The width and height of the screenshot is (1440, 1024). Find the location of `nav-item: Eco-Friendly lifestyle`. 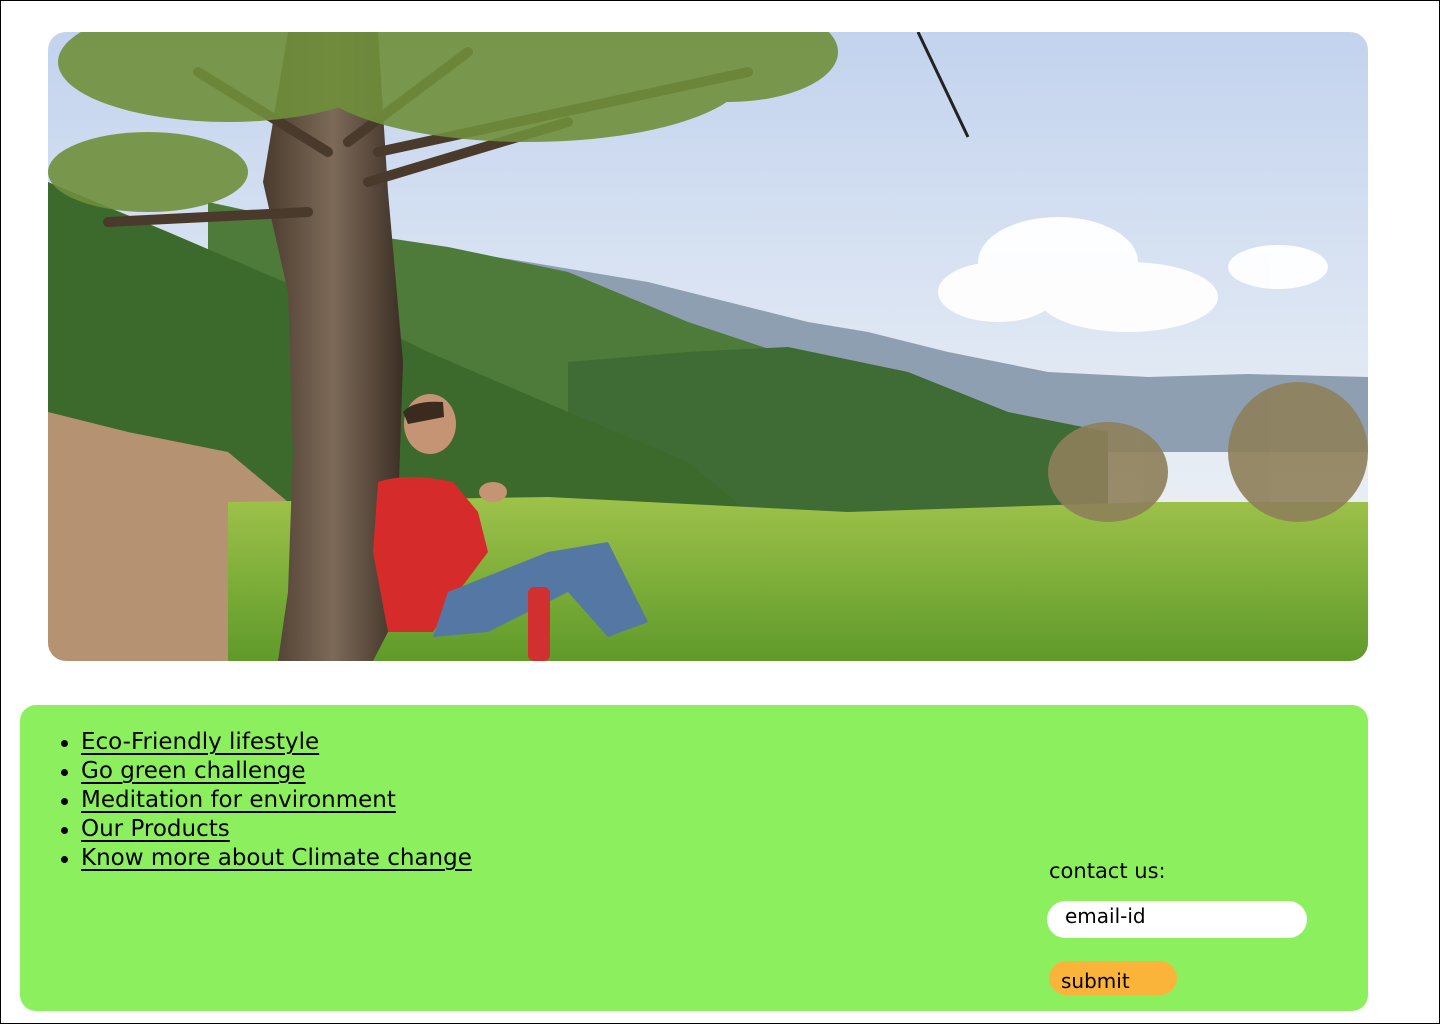

nav-item: Eco-Friendly lifestyle is located at coordinates (266, 742).